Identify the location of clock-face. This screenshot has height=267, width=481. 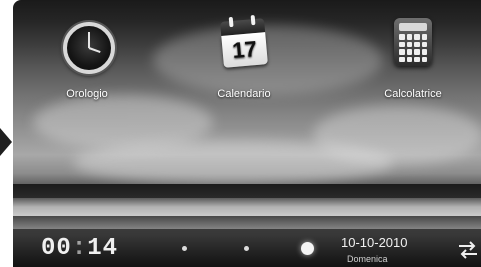
(89, 48).